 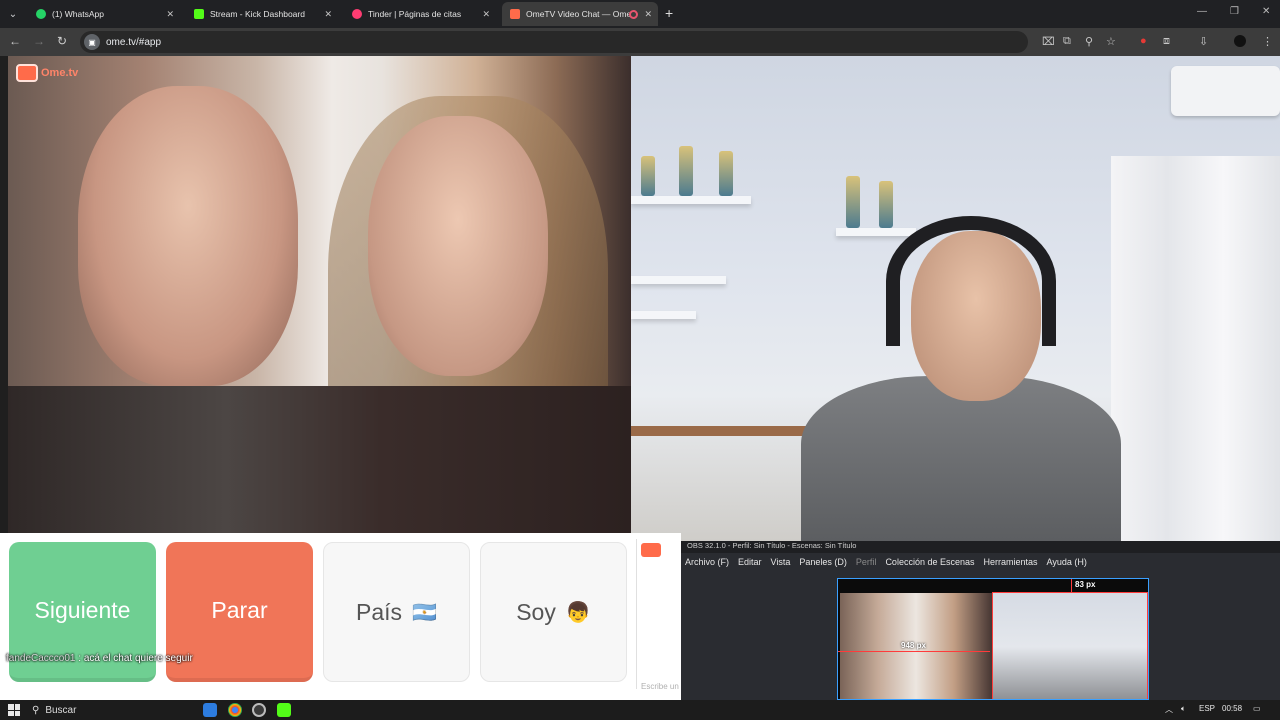 What do you see at coordinates (633, 14) in the screenshot?
I see `recording-icon` at bounding box center [633, 14].